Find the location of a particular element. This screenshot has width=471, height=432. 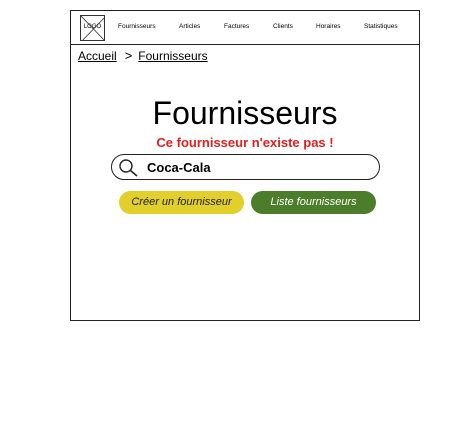

page-title: Fournisseurs is located at coordinates (245, 113).